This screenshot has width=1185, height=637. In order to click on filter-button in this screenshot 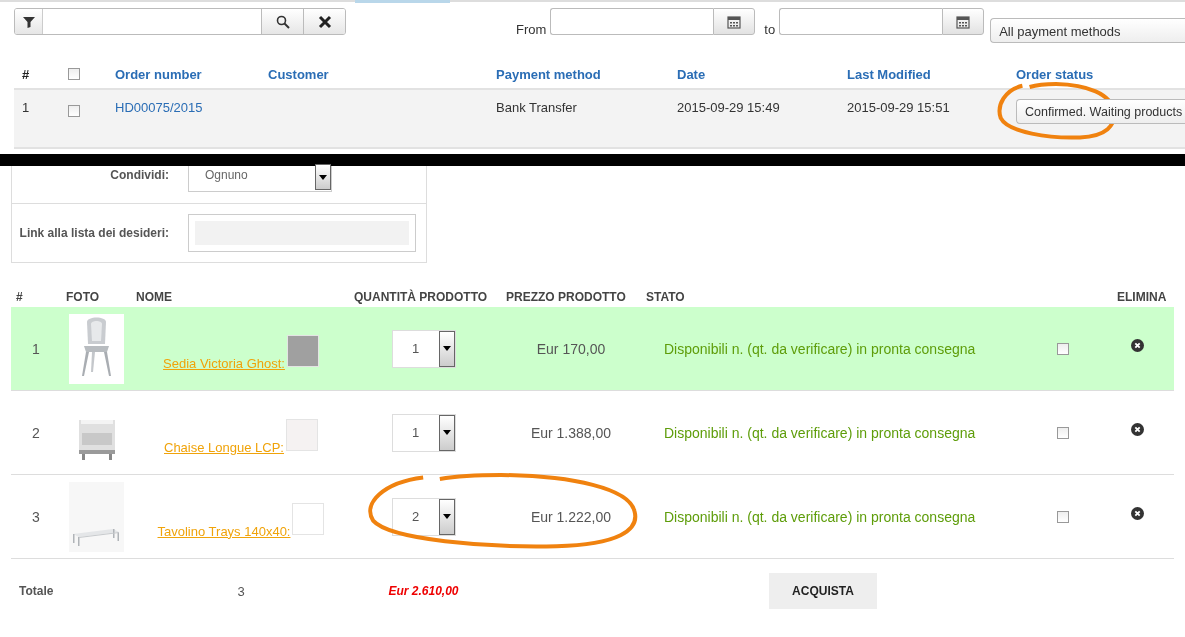, I will do `click(29, 21)`.